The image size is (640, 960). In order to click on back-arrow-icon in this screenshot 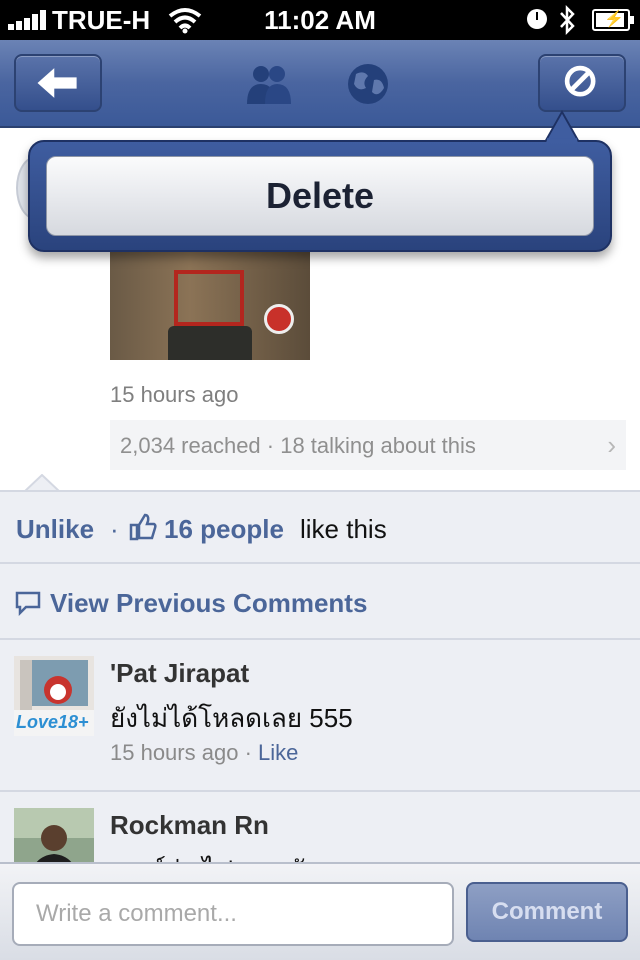, I will do `click(57, 83)`.